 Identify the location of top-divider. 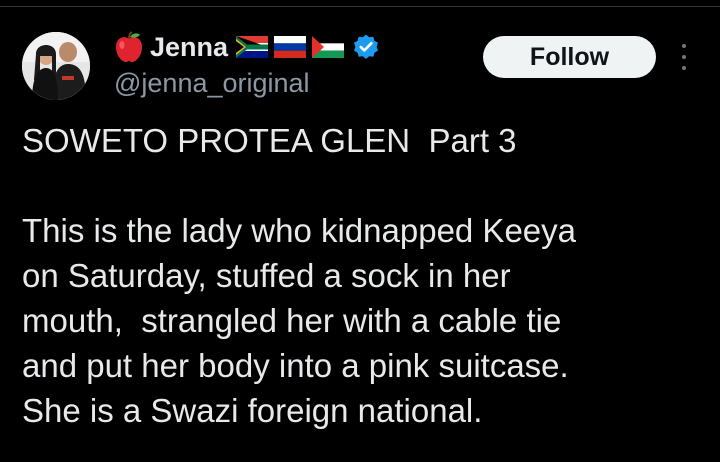
(360, 6).